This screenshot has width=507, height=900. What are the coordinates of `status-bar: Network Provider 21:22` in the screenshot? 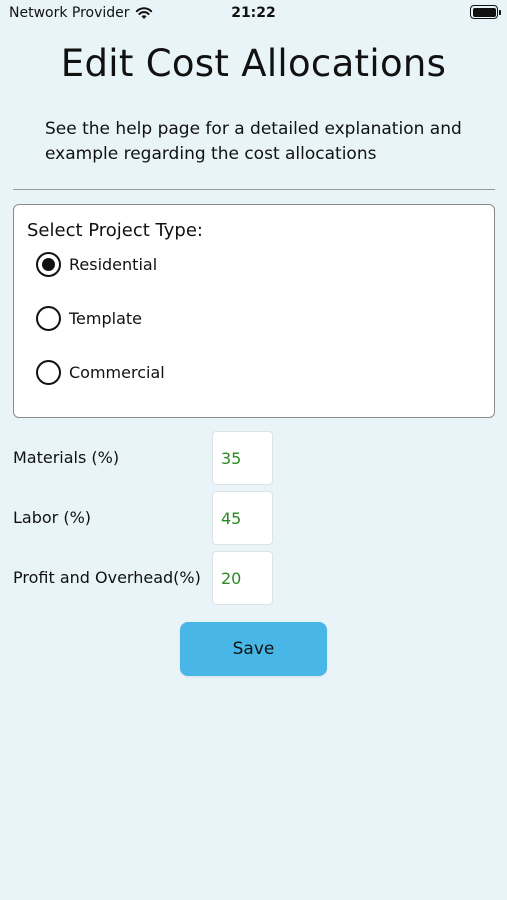 It's located at (253, 14).